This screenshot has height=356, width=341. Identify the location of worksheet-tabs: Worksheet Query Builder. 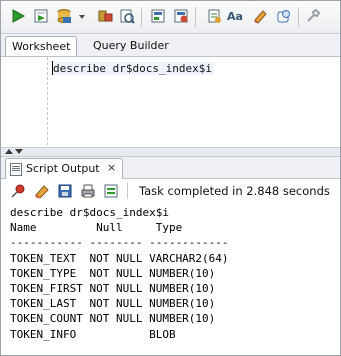
(170, 45).